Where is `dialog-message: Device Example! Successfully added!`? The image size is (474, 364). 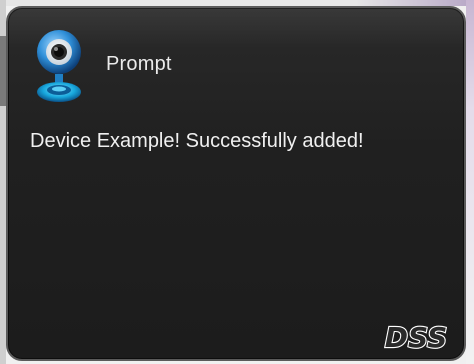 dialog-message: Device Example! Successfully added! is located at coordinates (197, 141).